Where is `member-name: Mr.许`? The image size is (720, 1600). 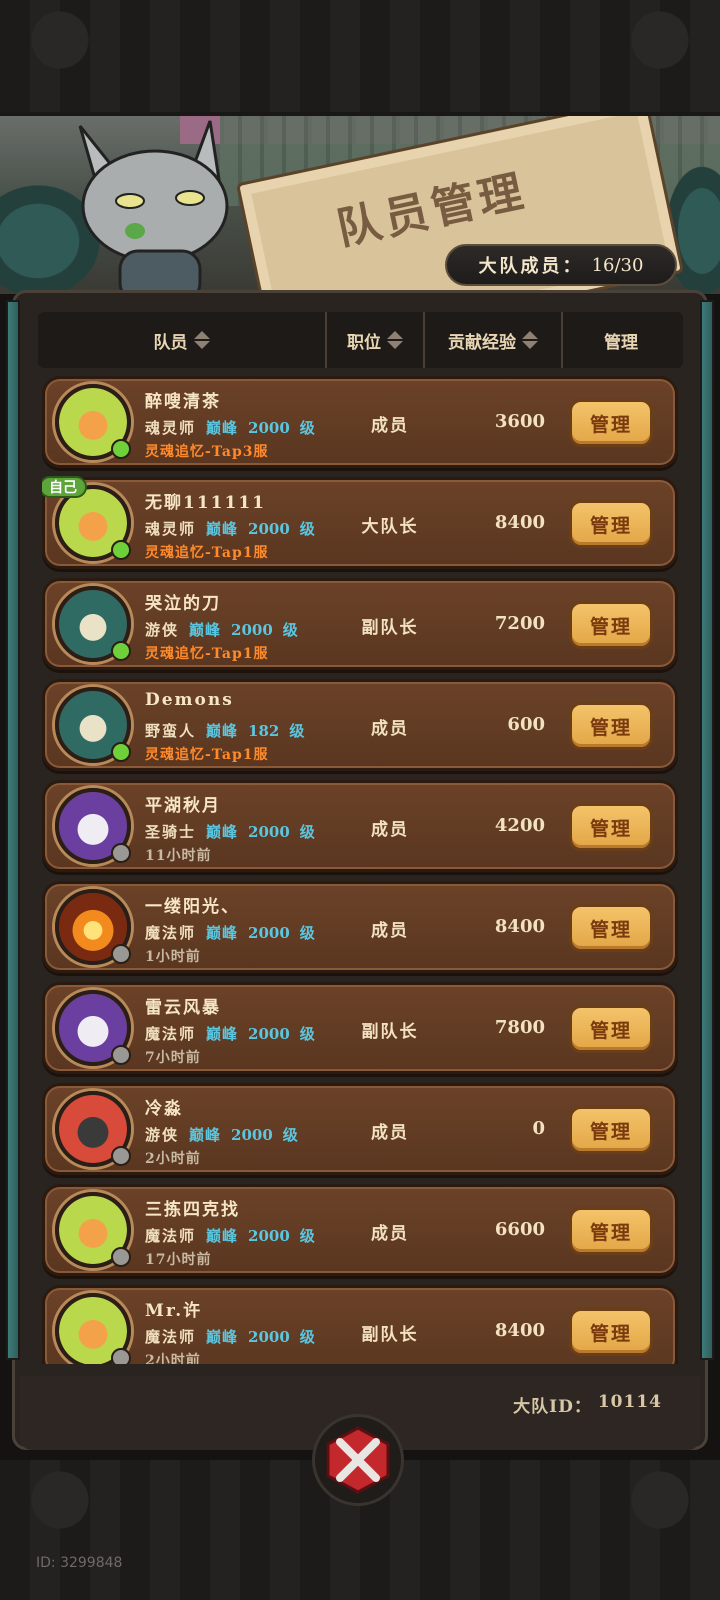 member-name: Mr.许 is located at coordinates (174, 1311).